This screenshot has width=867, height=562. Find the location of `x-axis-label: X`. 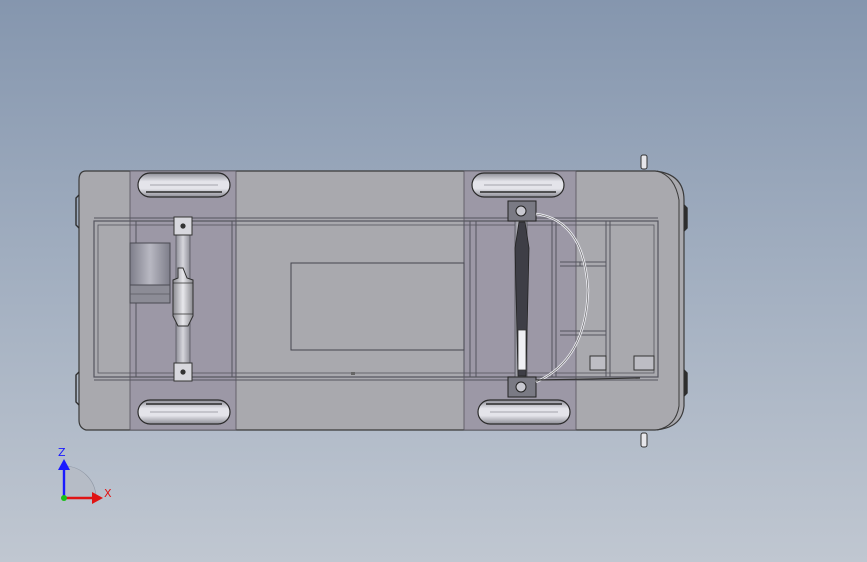

x-axis-label: X is located at coordinates (108, 493).